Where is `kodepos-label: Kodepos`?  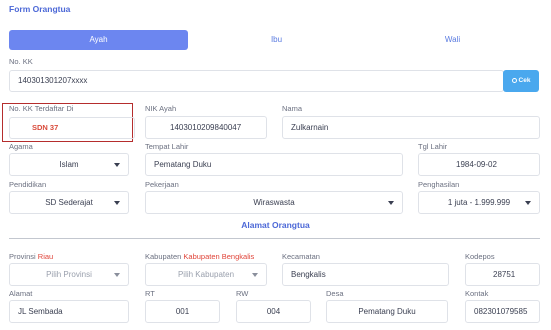 kodepos-label: Kodepos is located at coordinates (480, 256).